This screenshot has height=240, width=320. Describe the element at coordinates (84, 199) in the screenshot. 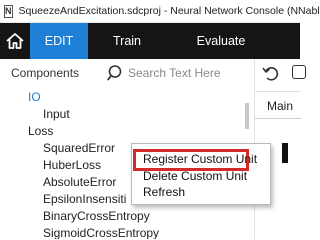

I see `tree-item-epsiloninsensitive: EpsilonInsensiti` at that location.